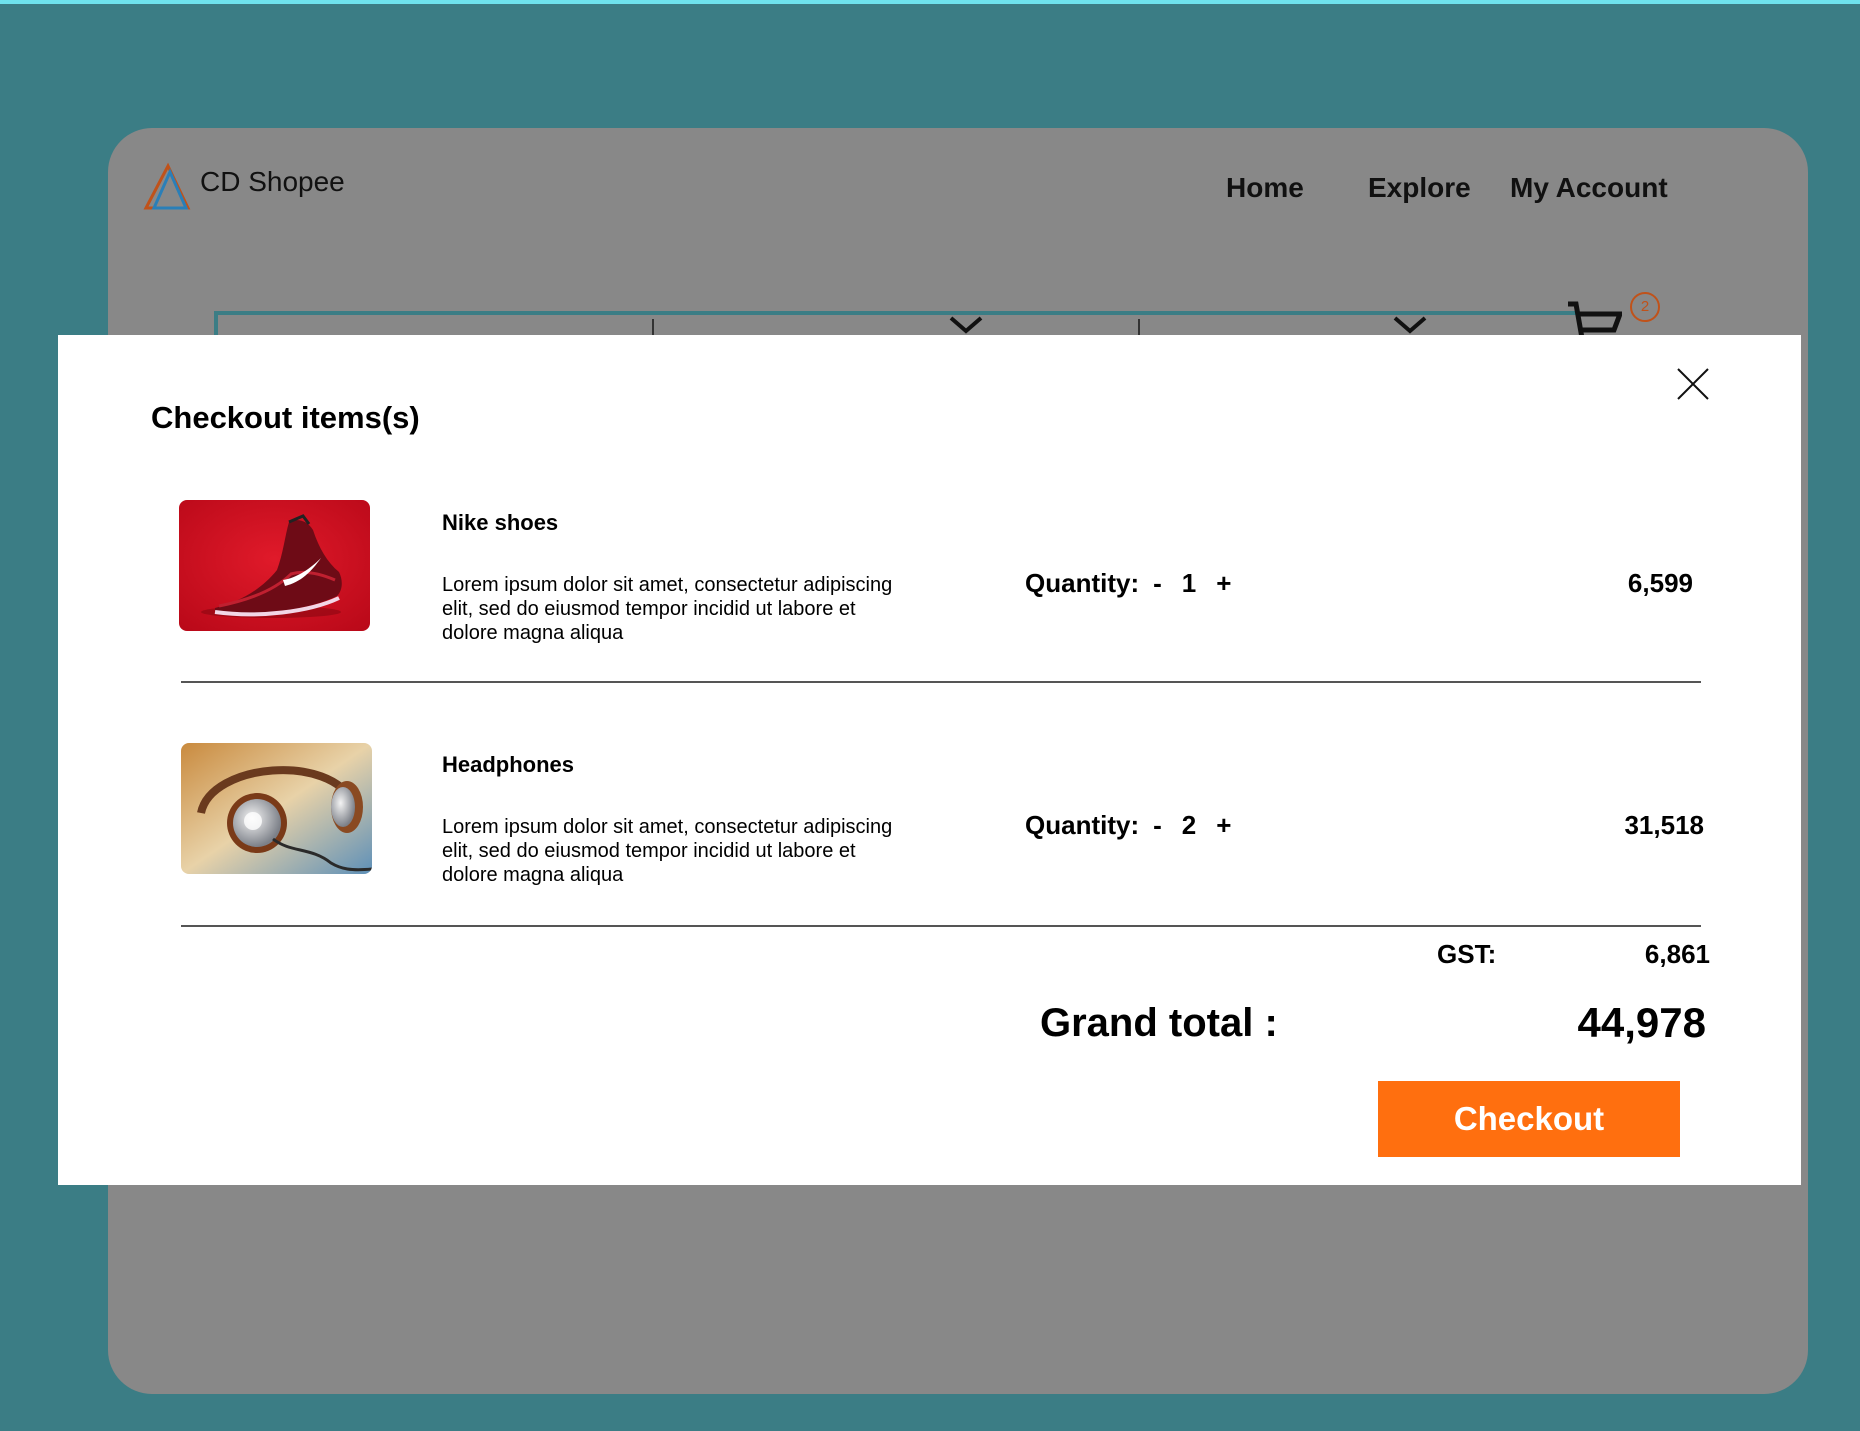  Describe the element at coordinates (1159, 1023) in the screenshot. I see `grand-total-label: Grand total :` at that location.